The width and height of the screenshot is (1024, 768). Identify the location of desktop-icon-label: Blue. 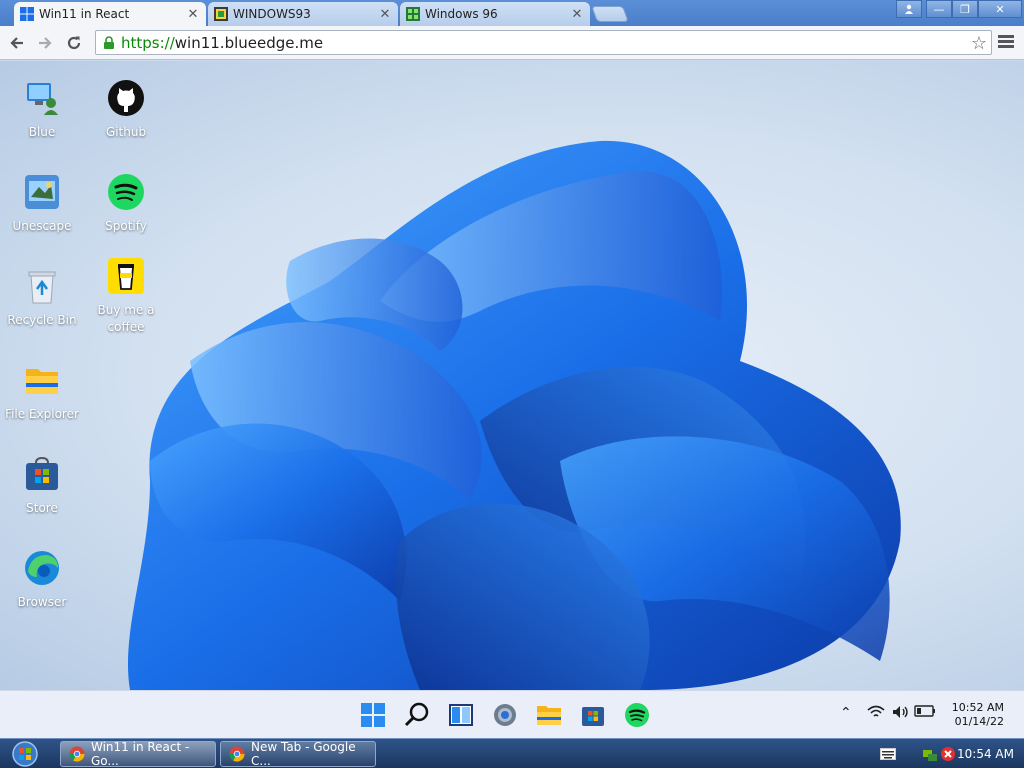
(42, 132).